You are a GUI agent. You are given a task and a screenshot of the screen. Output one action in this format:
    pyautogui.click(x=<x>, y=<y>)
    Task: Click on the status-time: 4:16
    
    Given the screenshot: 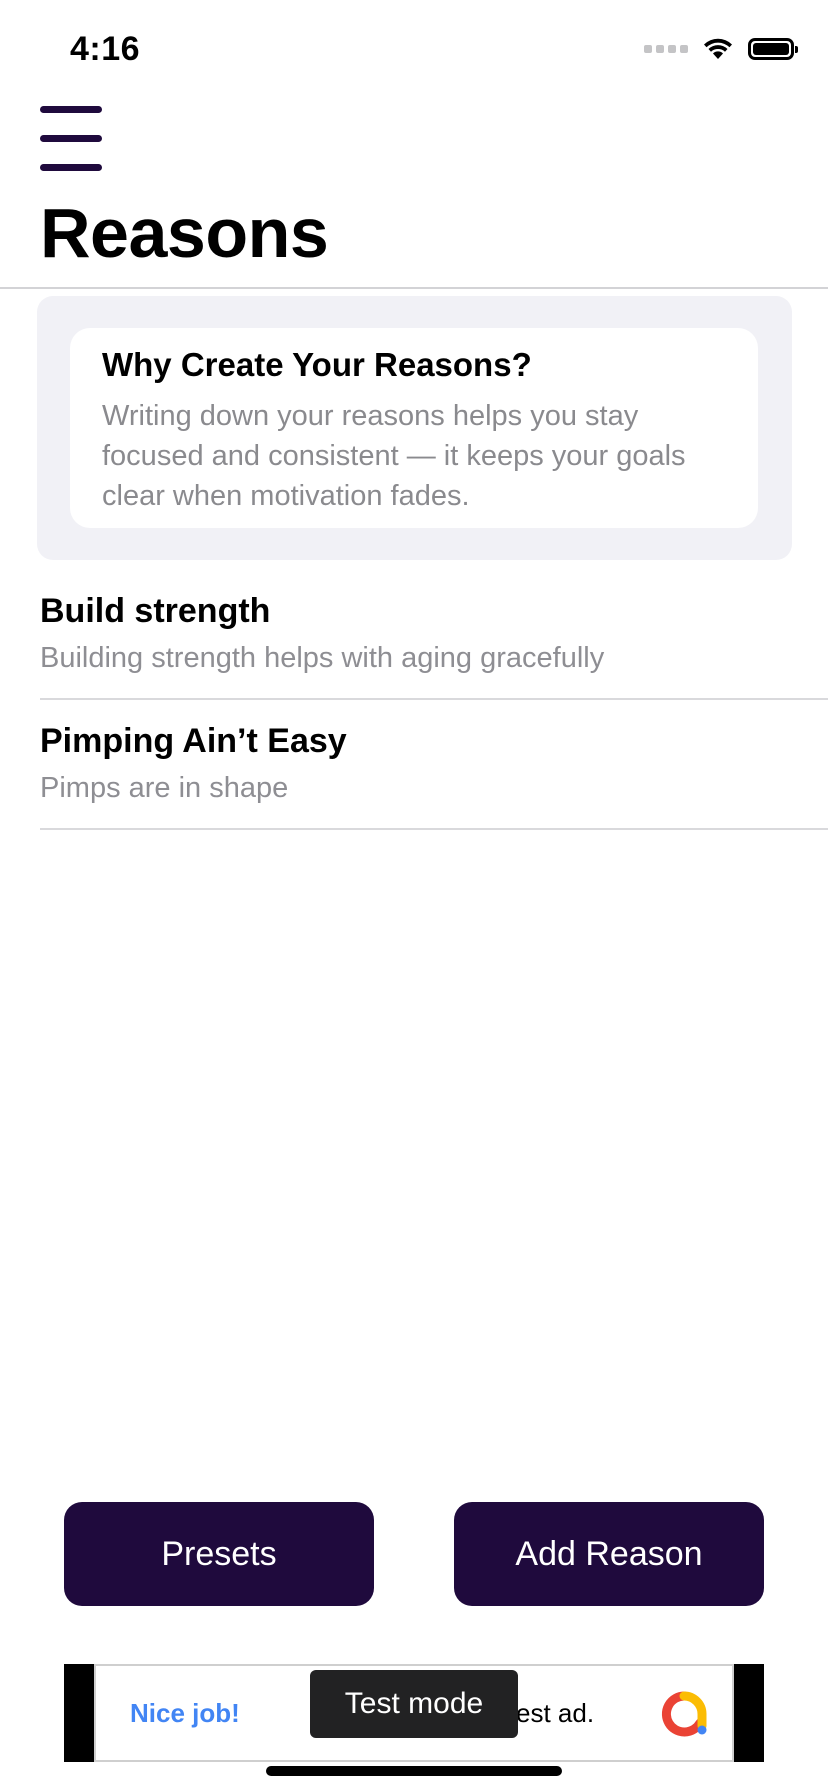 What is the action you would take?
    pyautogui.click(x=105, y=49)
    